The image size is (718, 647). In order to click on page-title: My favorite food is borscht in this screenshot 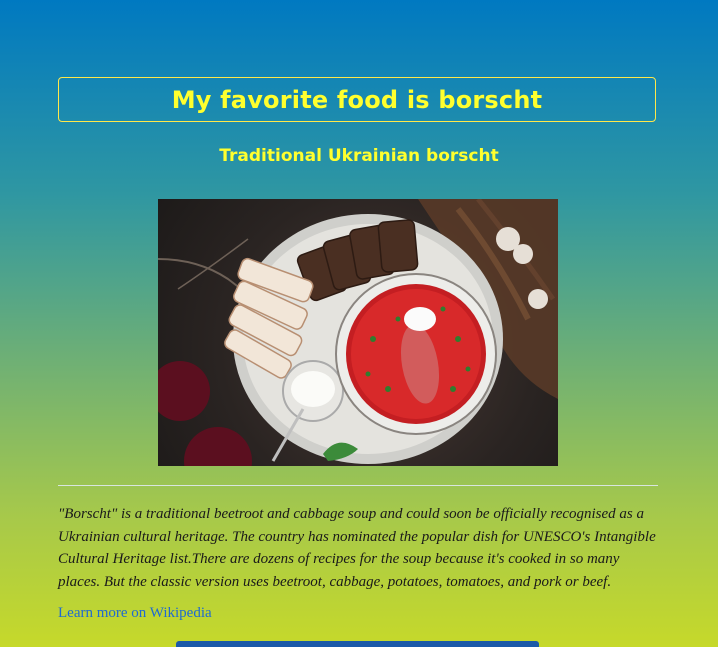, I will do `click(357, 99)`.